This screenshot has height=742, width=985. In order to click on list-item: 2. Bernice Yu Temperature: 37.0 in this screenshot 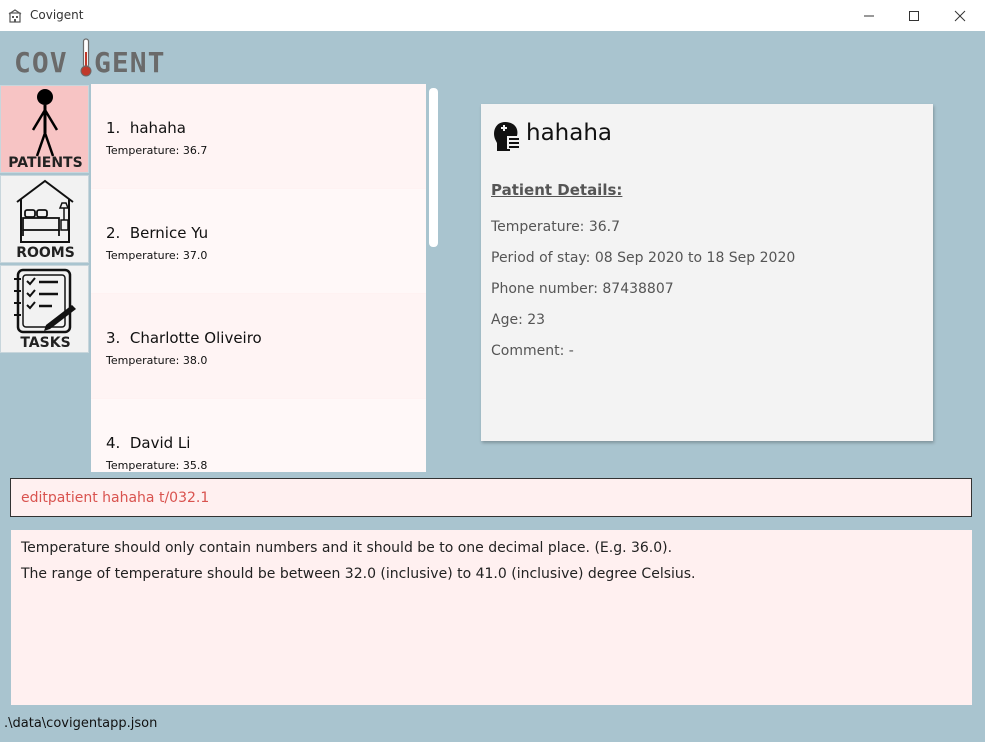, I will do `click(258, 241)`.